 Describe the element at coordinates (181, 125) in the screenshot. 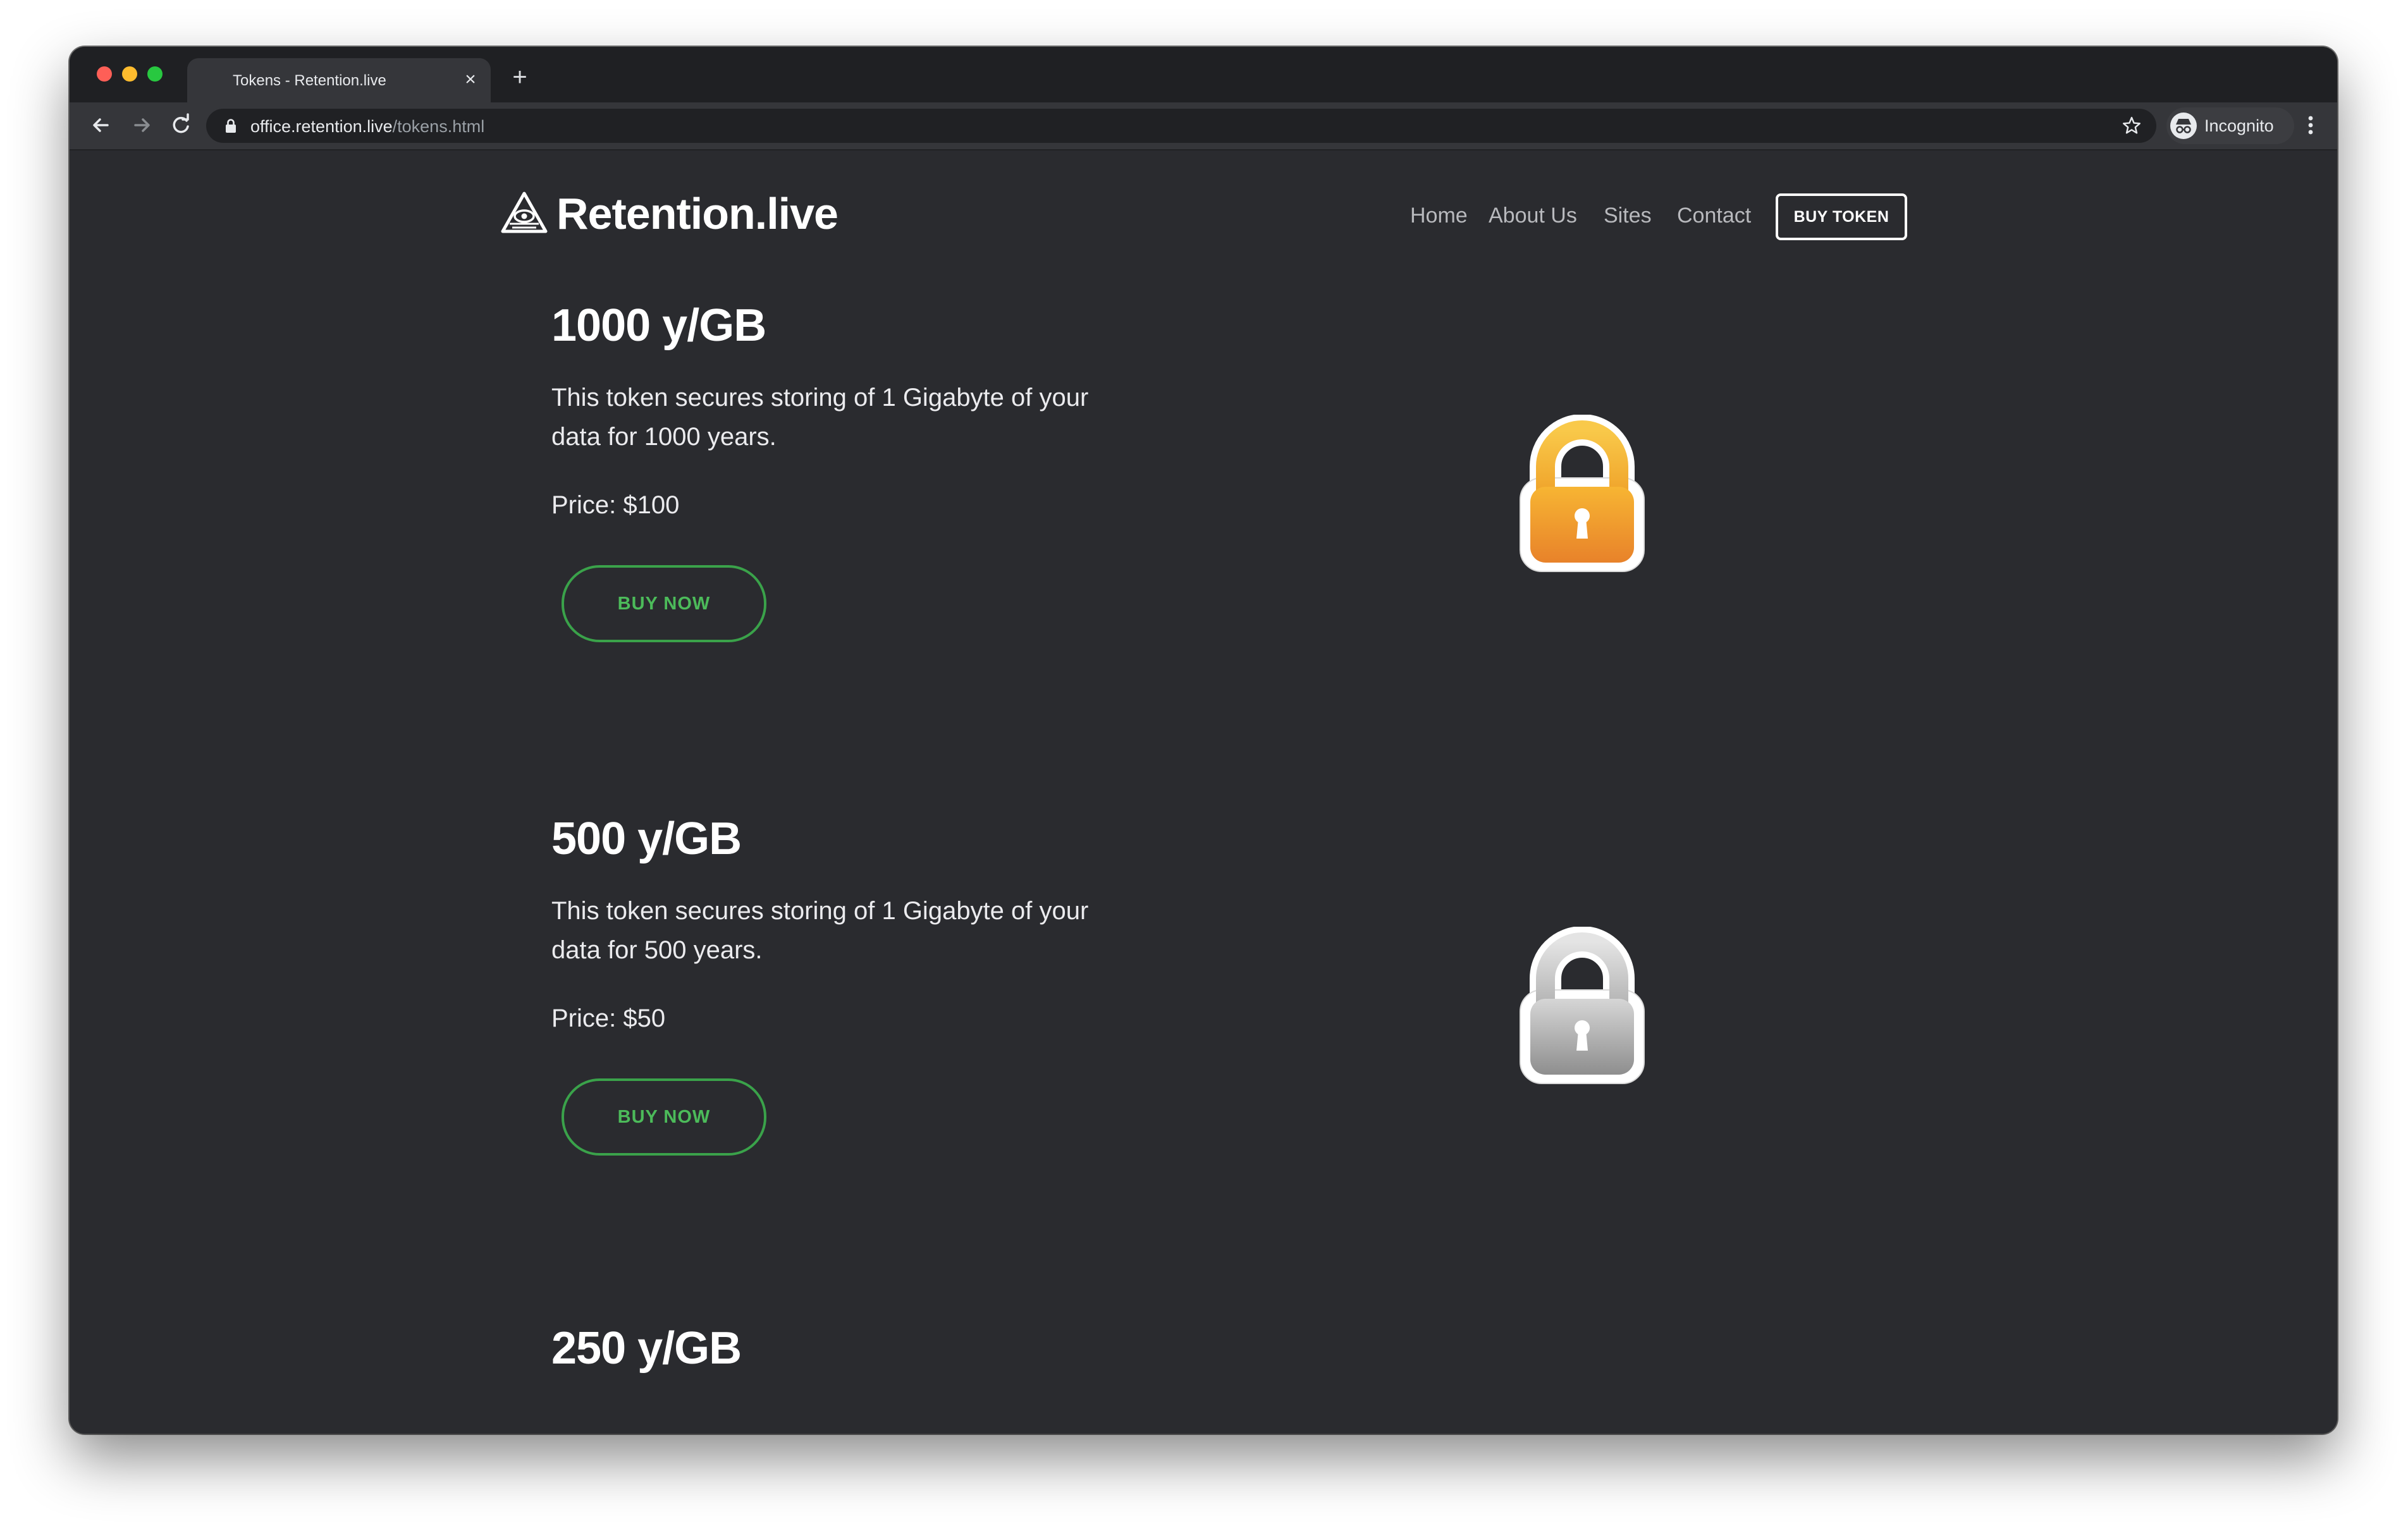

I see `reload-icon` at that location.